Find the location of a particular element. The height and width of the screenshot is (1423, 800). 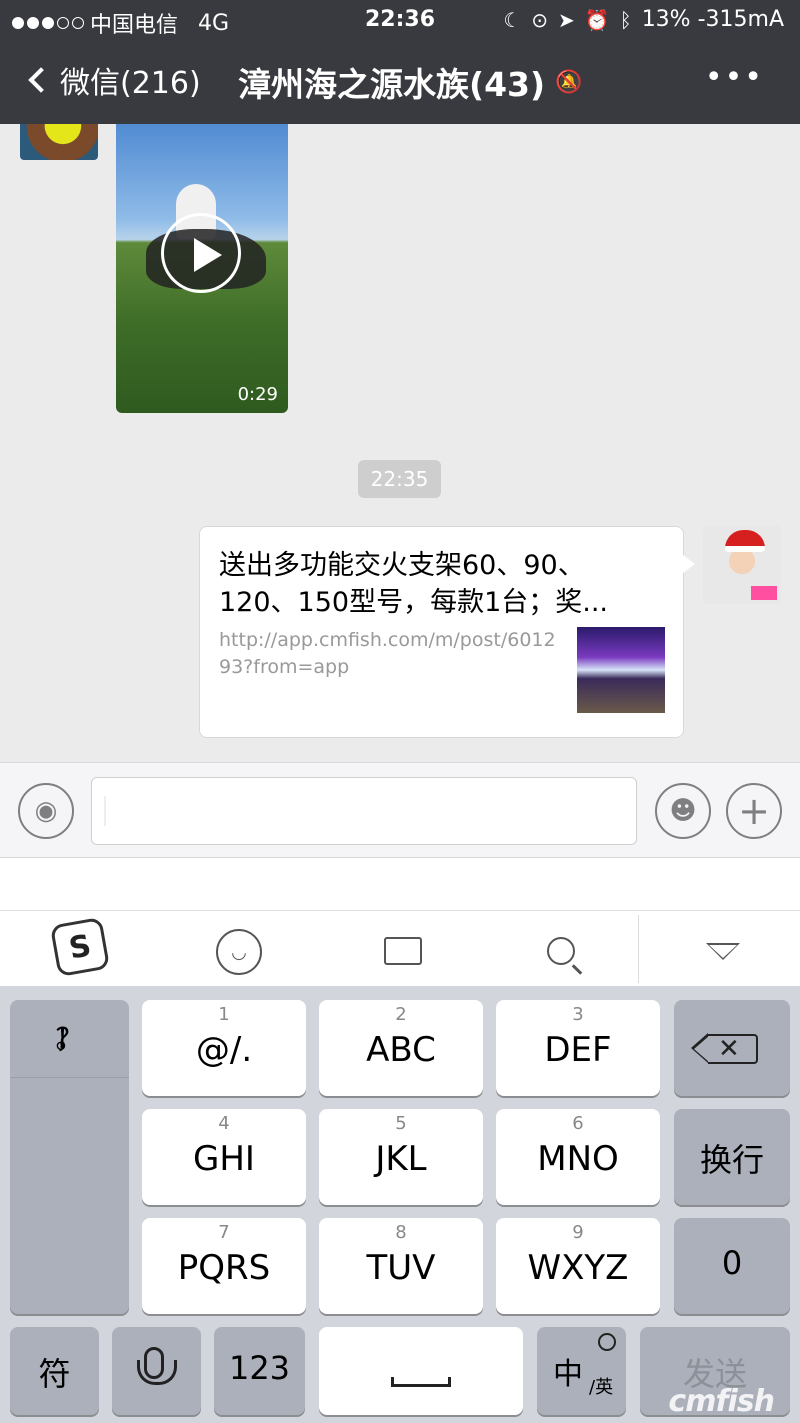

key-number: 1 is located at coordinates (224, 1014).